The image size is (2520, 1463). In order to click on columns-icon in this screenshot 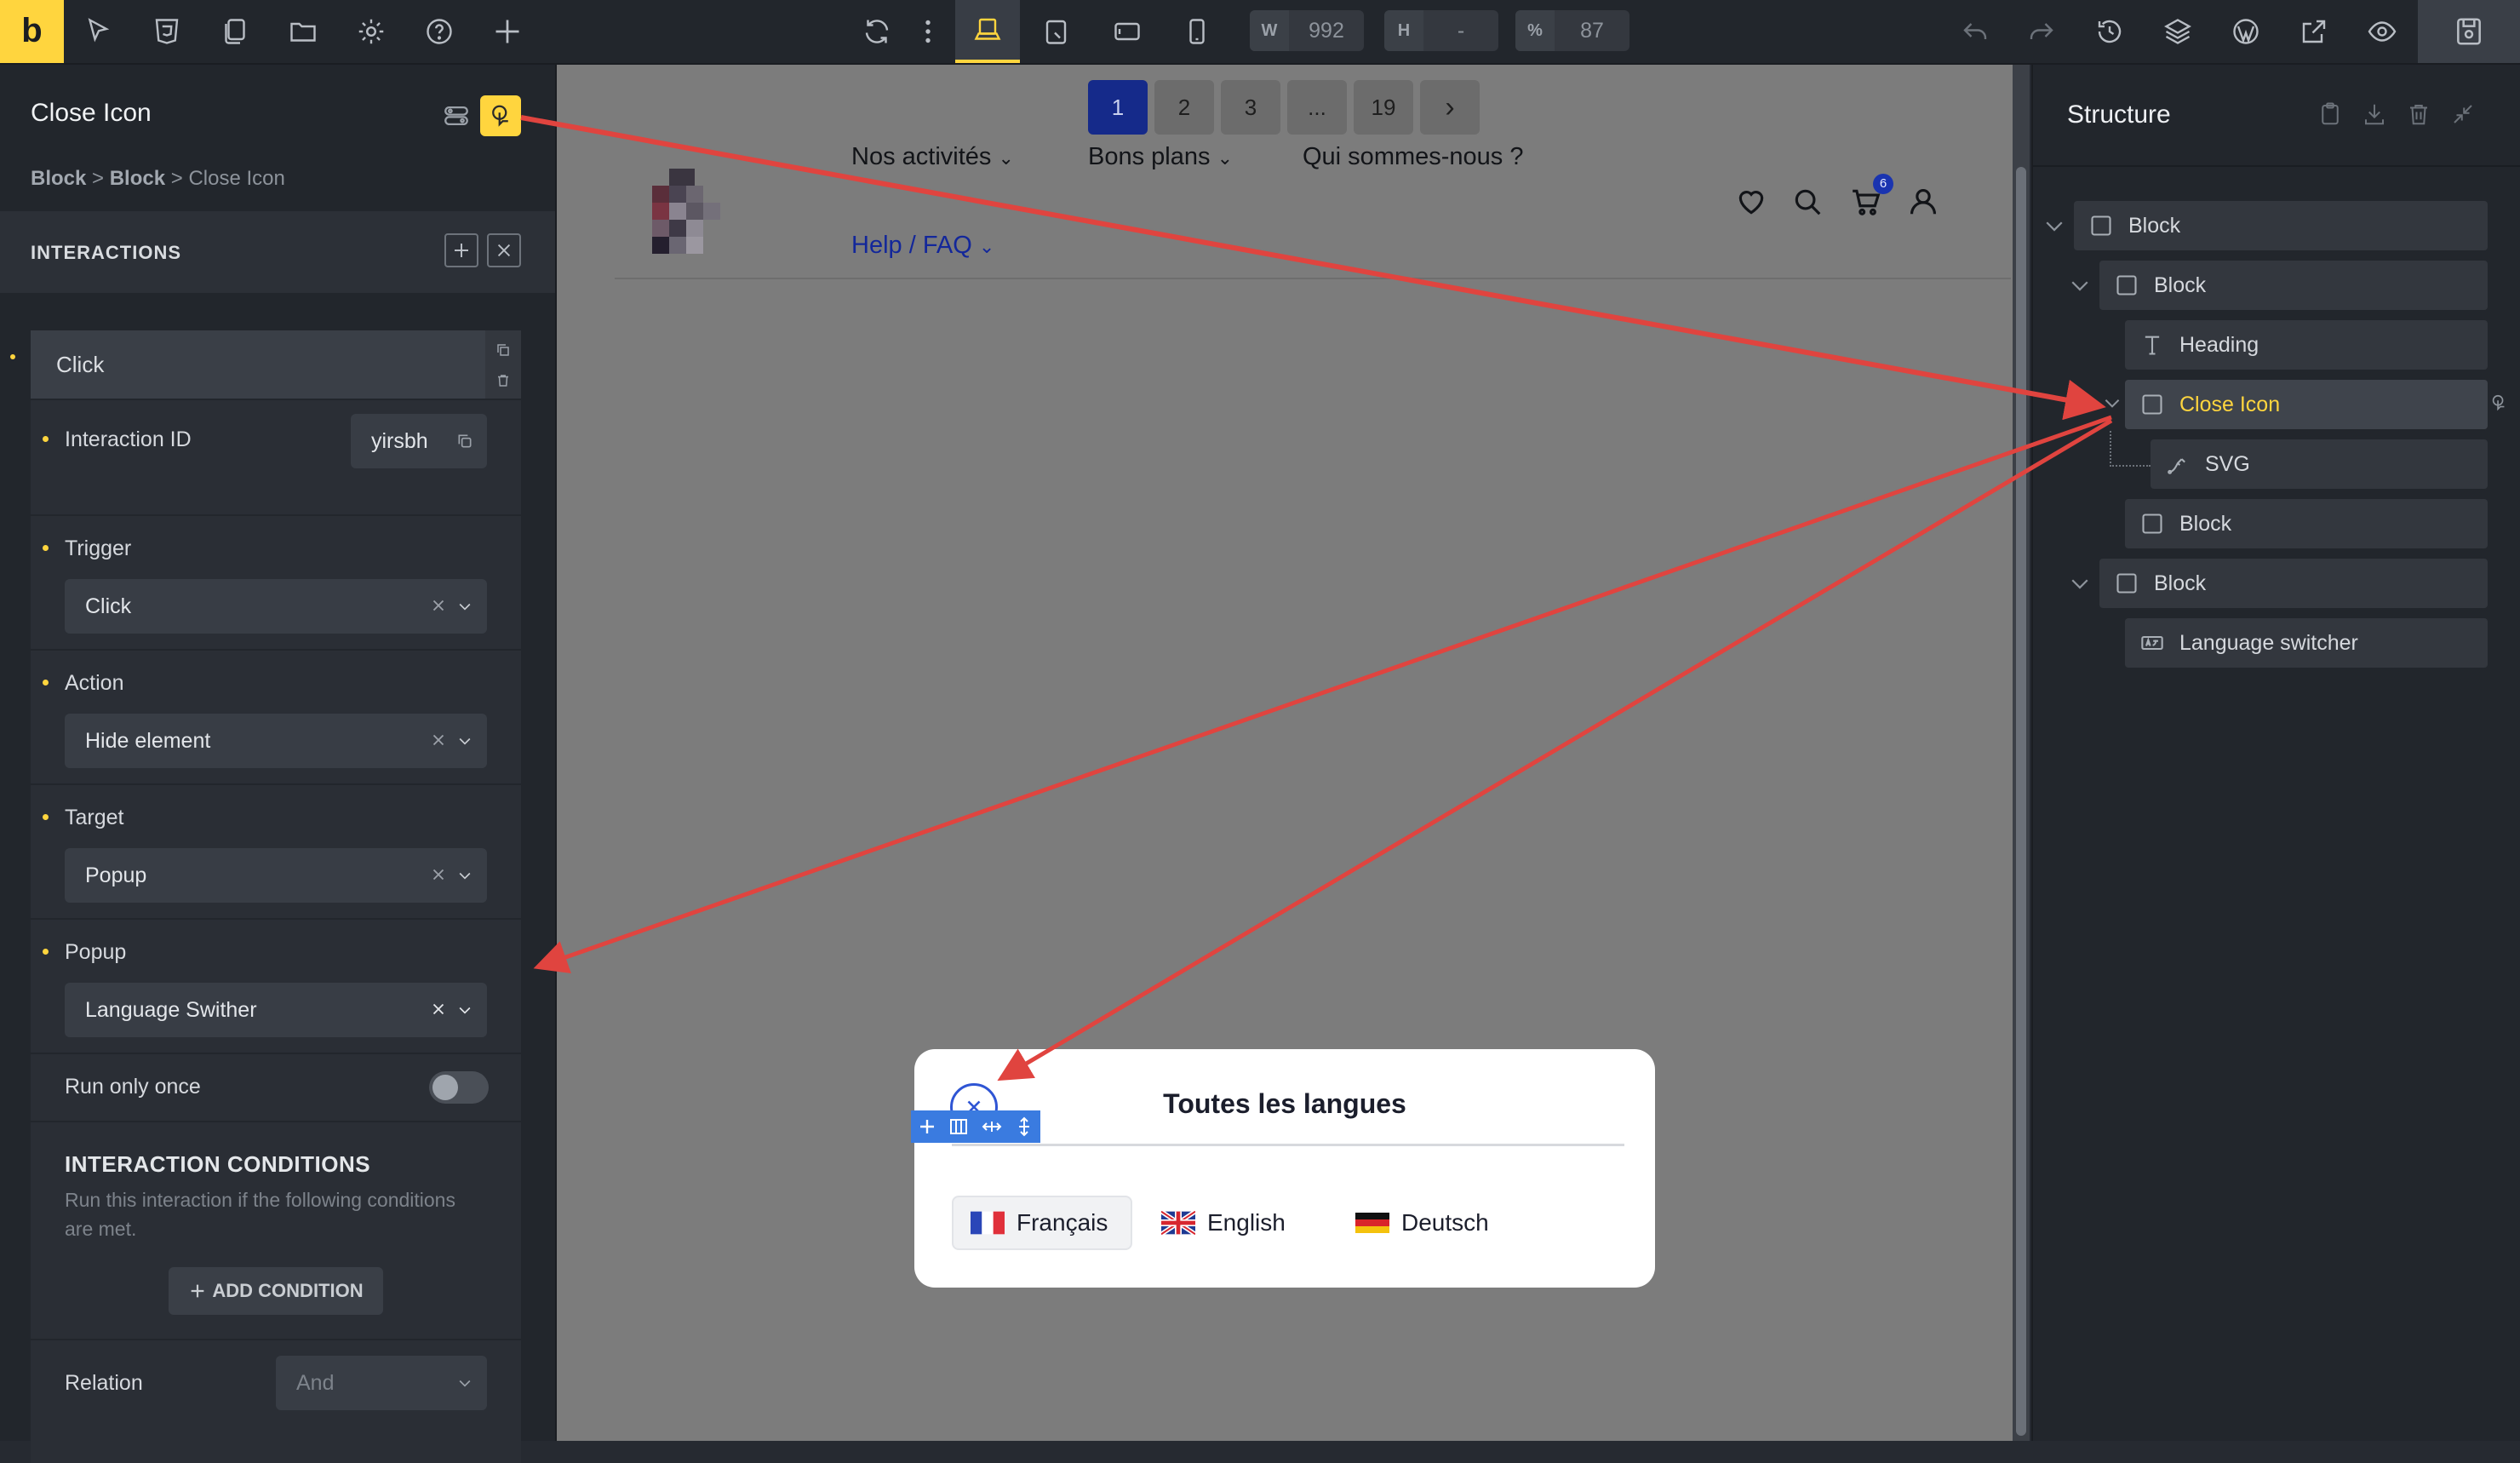, I will do `click(958, 1126)`.